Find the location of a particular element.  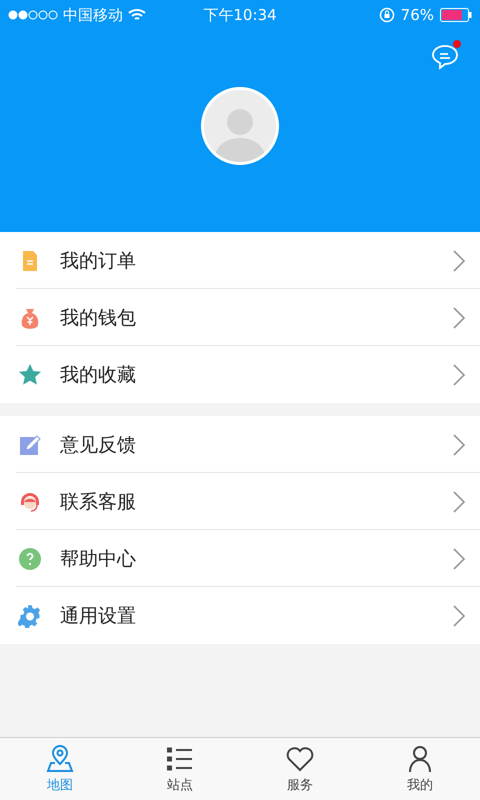

tab: 服务 is located at coordinates (300, 769).